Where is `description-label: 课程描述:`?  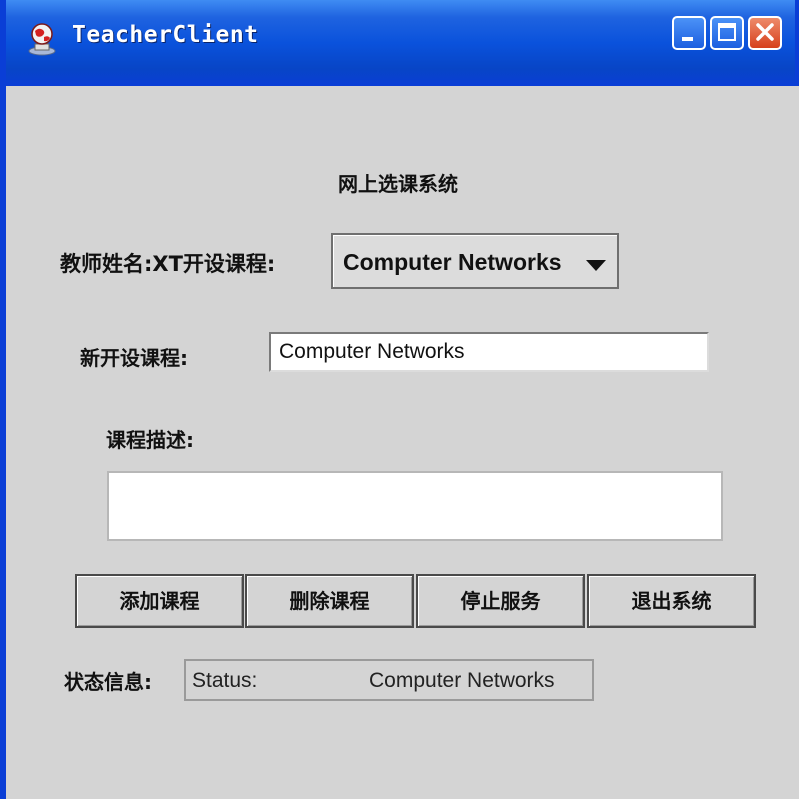 description-label: 课程描述: is located at coordinates (150, 440).